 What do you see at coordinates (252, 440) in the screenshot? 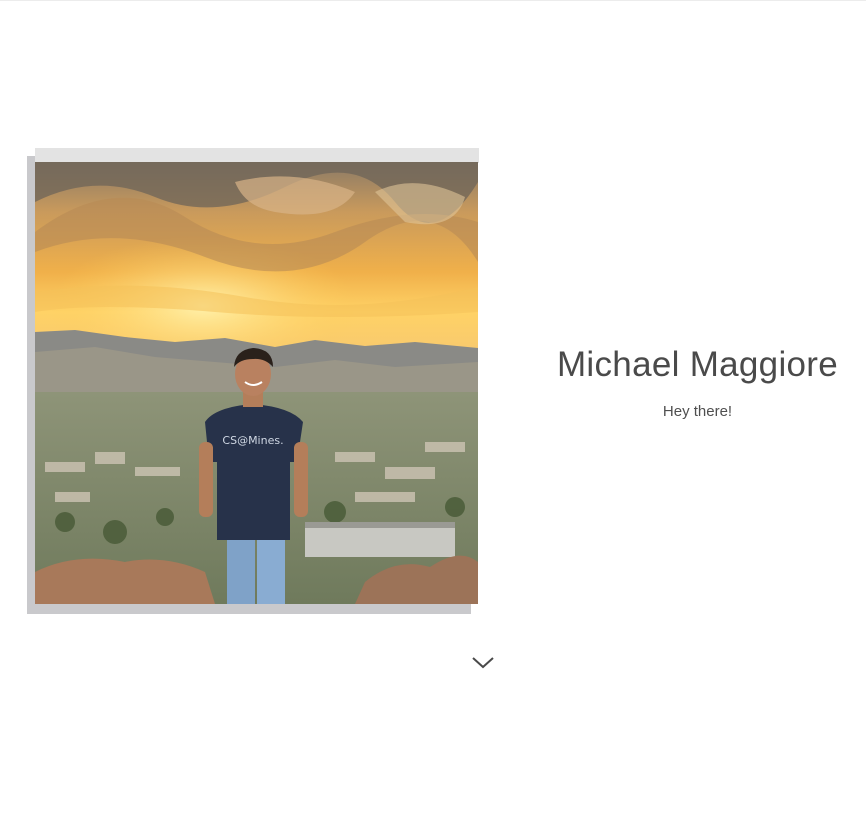
I see `svg-text: CS@Mines.` at bounding box center [252, 440].